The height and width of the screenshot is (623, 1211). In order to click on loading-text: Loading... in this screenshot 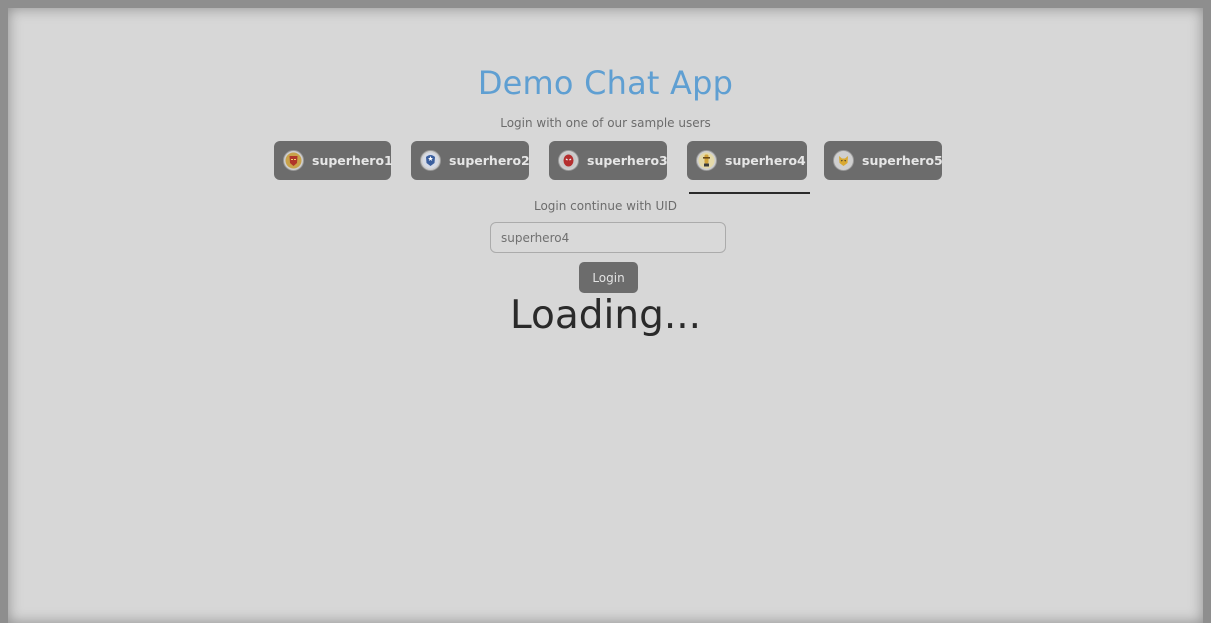, I will do `click(605, 315)`.